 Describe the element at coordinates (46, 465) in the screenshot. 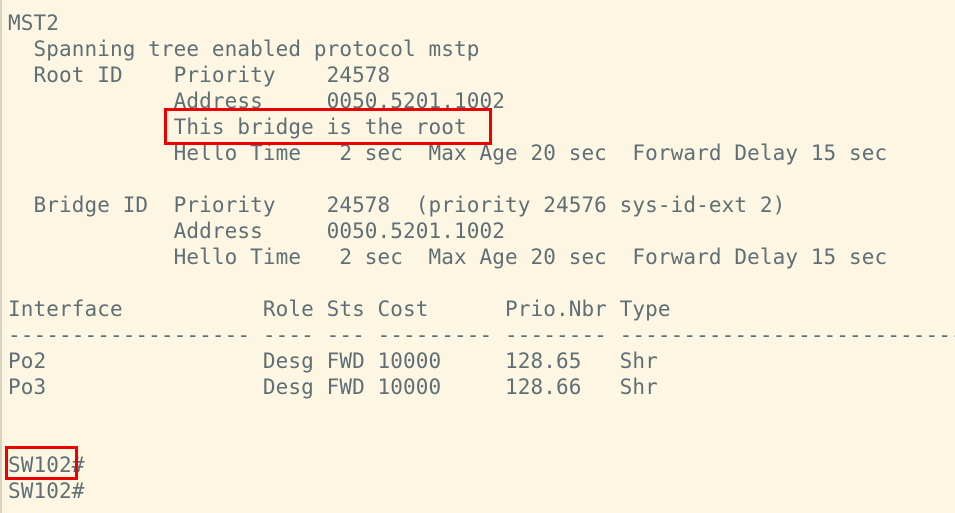

I see `cli-prompt: SW102#` at that location.